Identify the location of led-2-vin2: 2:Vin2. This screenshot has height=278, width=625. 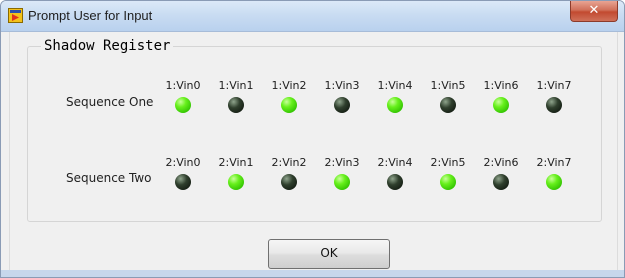
(289, 160).